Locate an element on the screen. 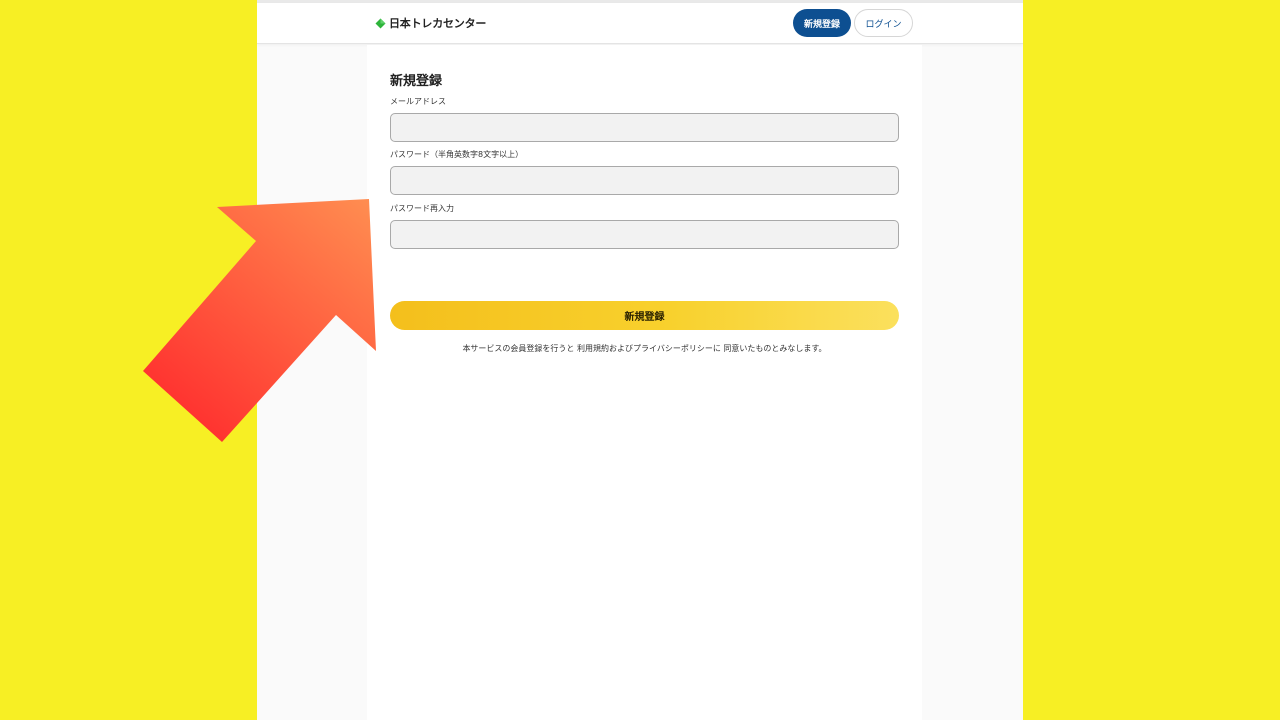  arrow-shape is located at coordinates (259, 320).